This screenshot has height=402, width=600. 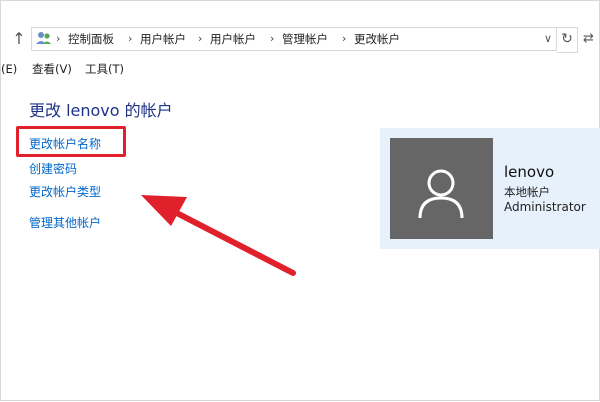 I want to click on avatar, so click(x=441, y=188).